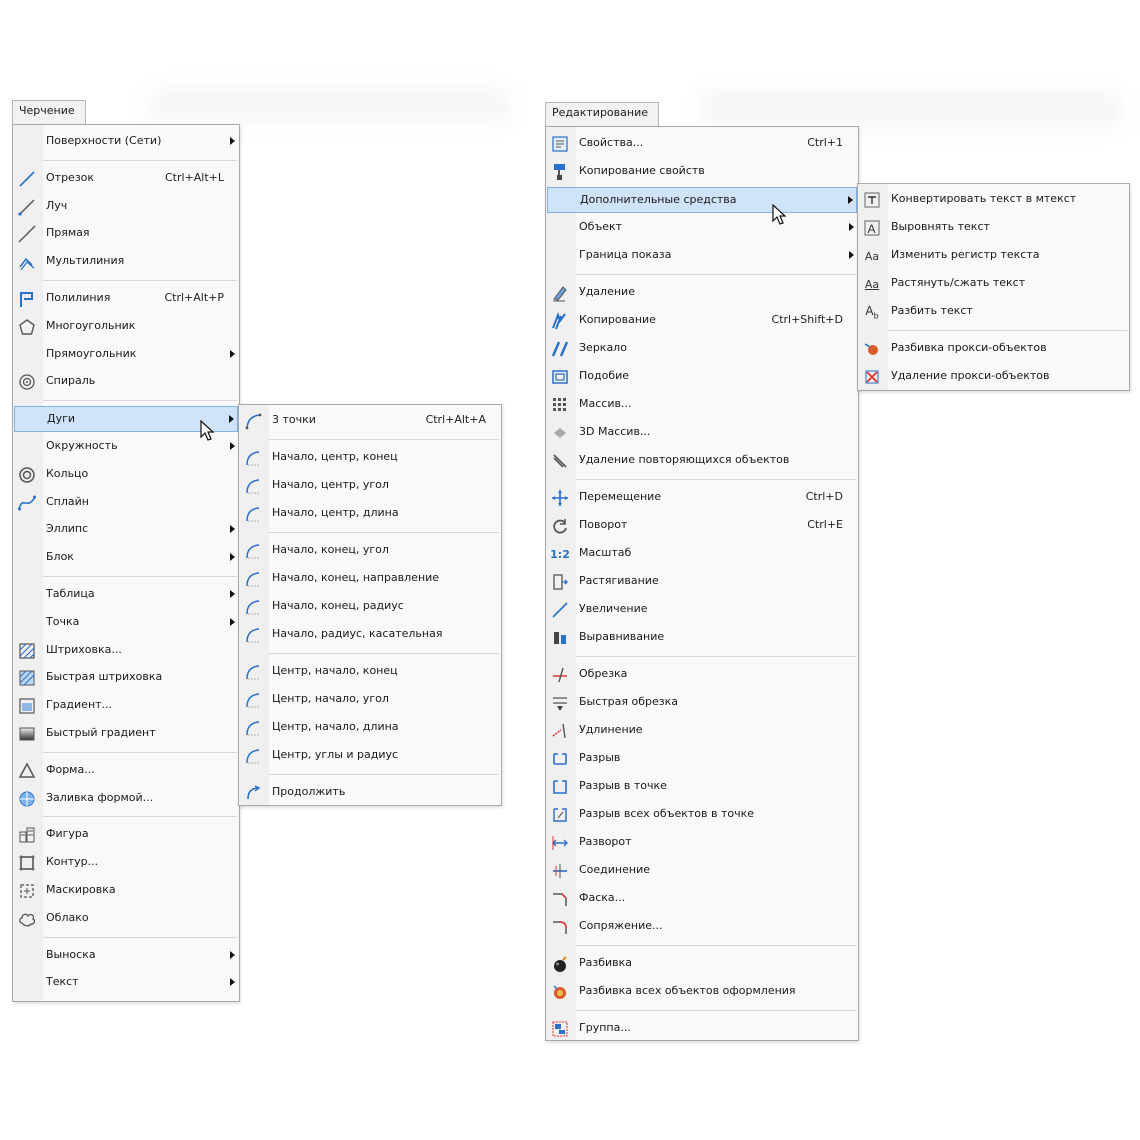  What do you see at coordinates (993, 228) in the screenshot?
I see `tools-menu-item: A Выровнять текст` at bounding box center [993, 228].